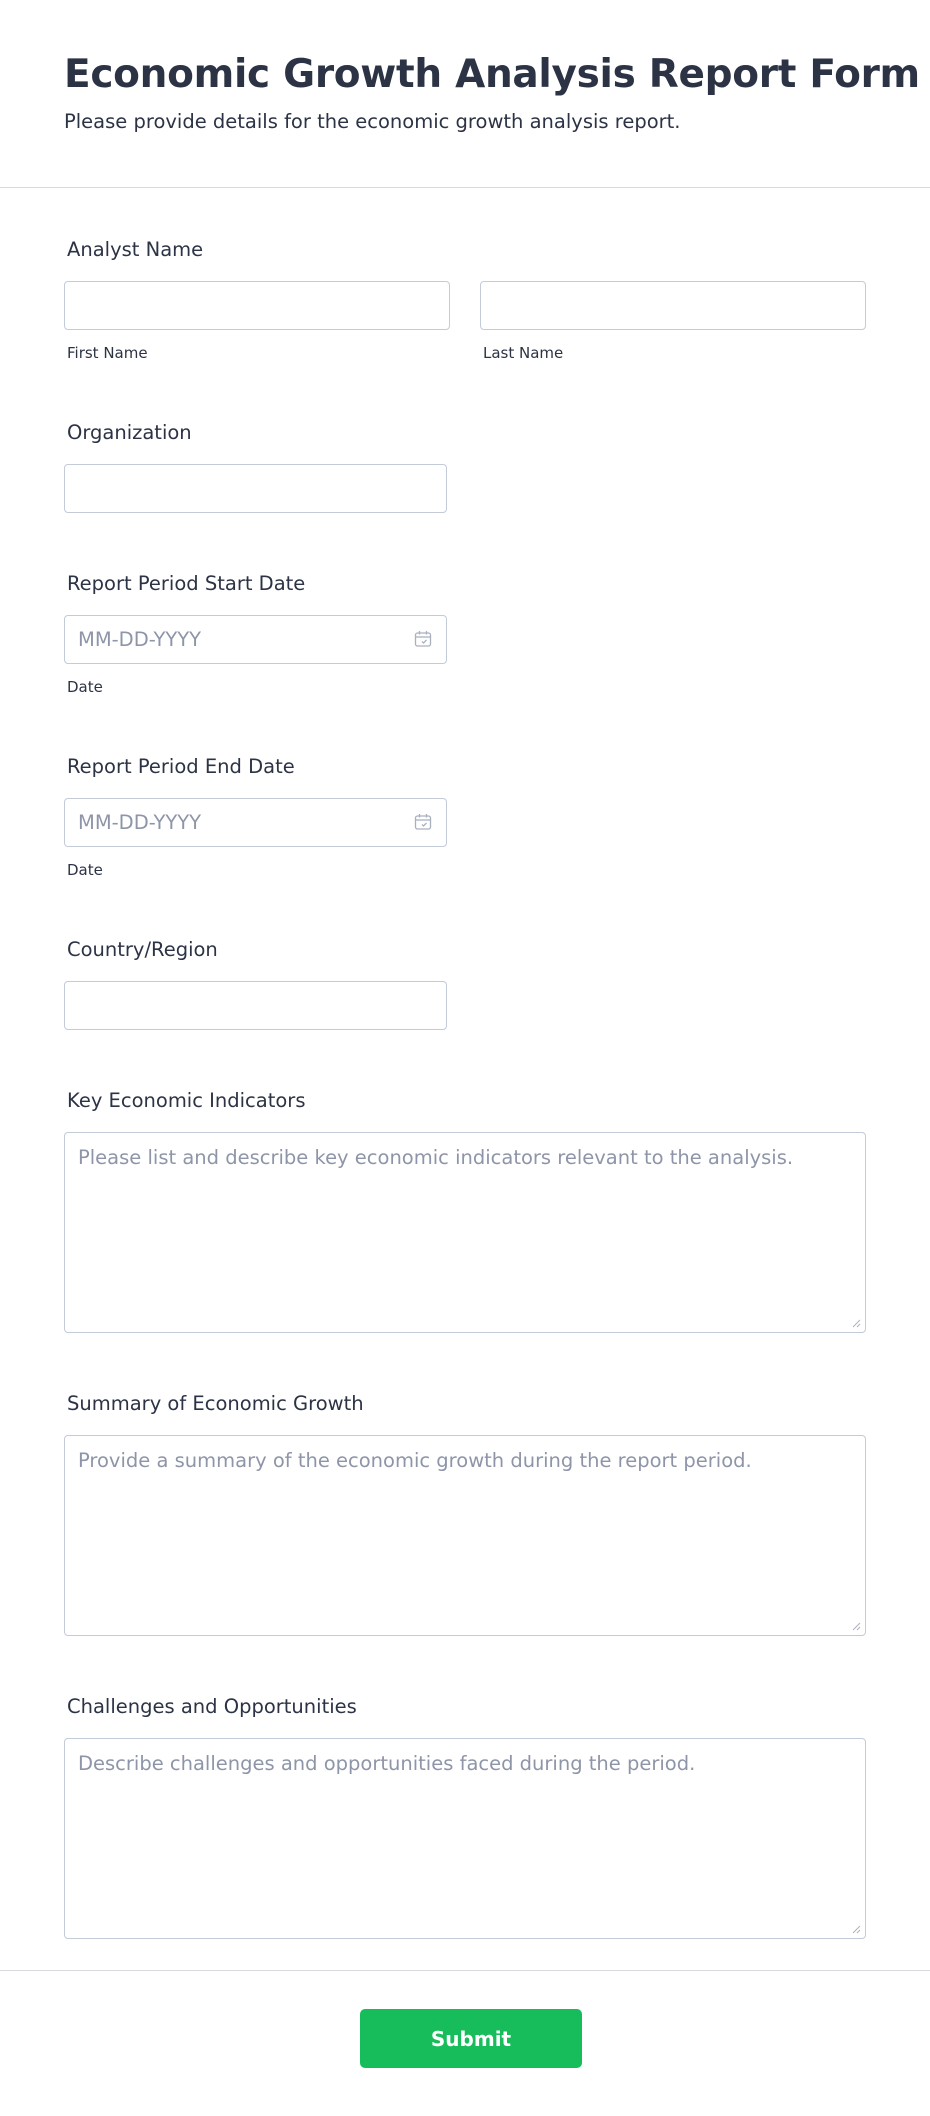 The height and width of the screenshot is (2116, 930). What do you see at coordinates (523, 353) in the screenshot?
I see `last-name-sublabel: Last Name` at bounding box center [523, 353].